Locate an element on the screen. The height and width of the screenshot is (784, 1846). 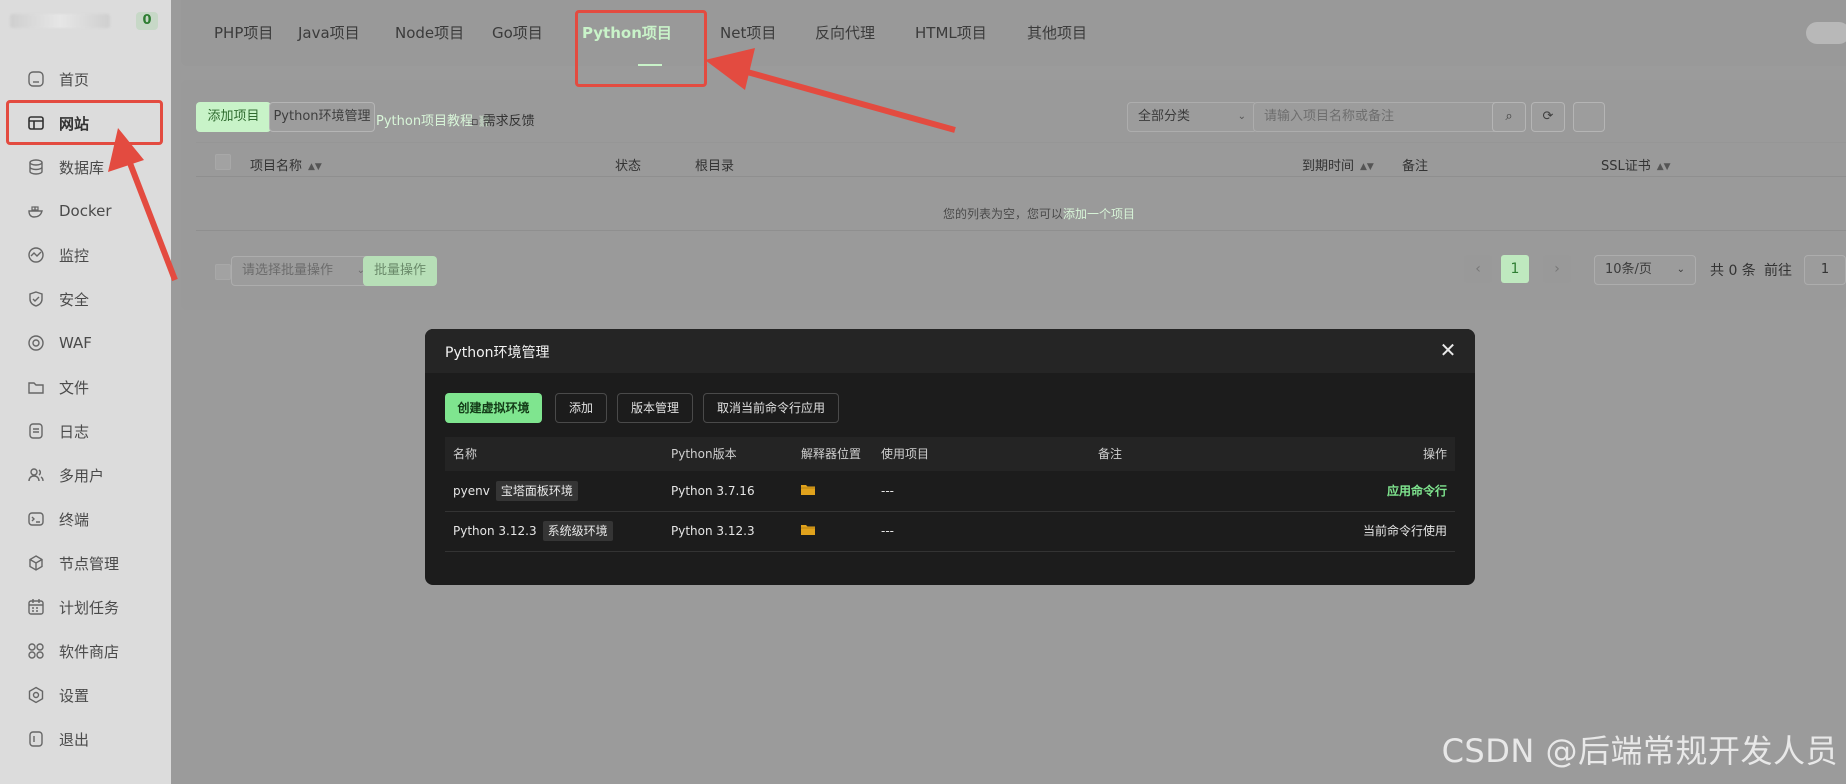
add-project-button: 添加项目 is located at coordinates (233, 117).